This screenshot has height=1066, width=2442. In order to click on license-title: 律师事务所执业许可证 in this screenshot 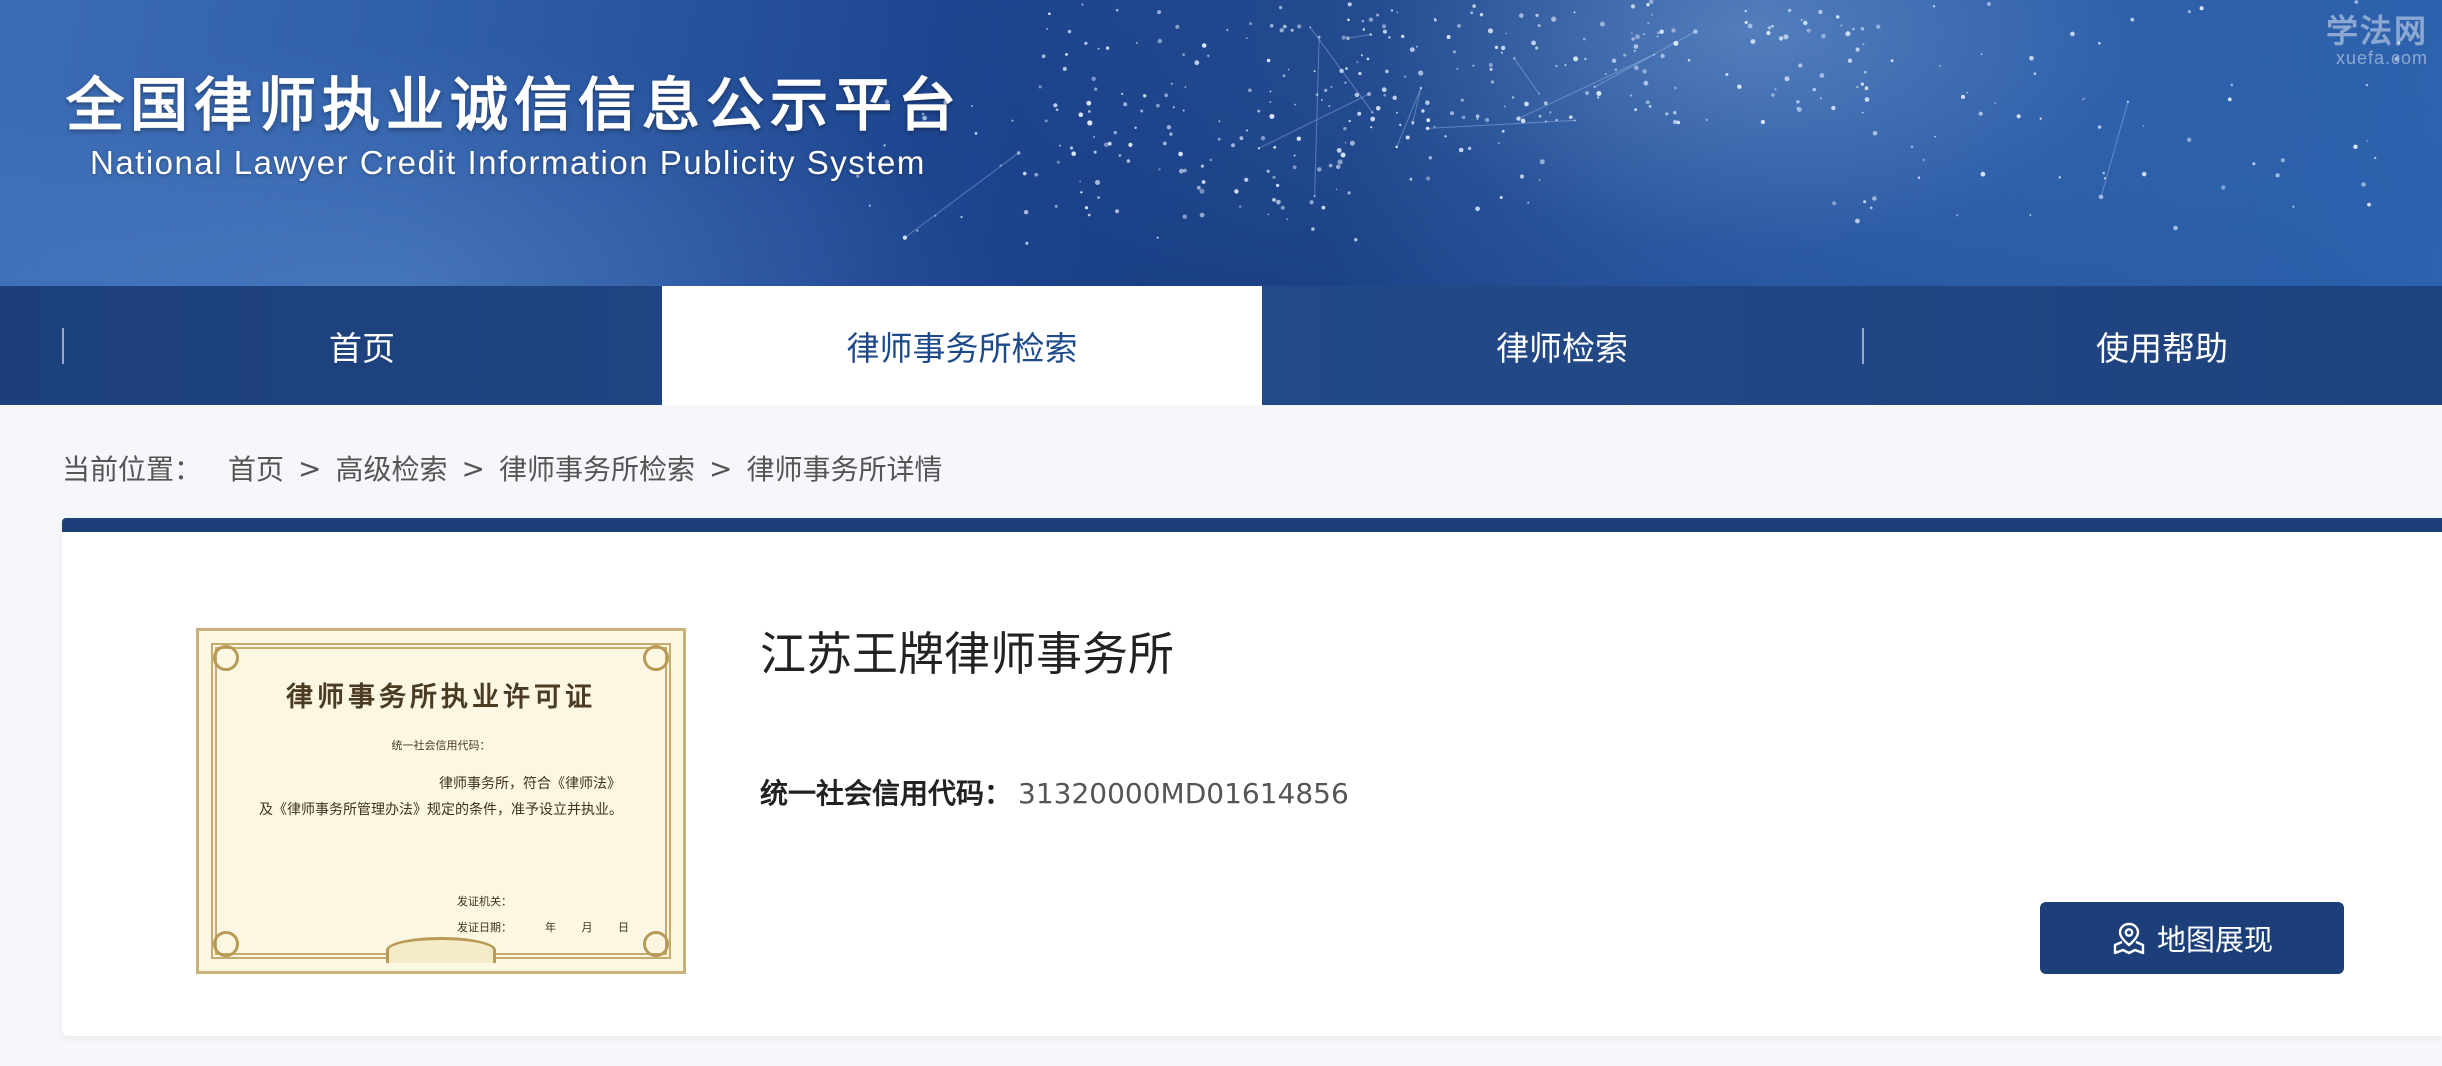, I will do `click(441, 697)`.